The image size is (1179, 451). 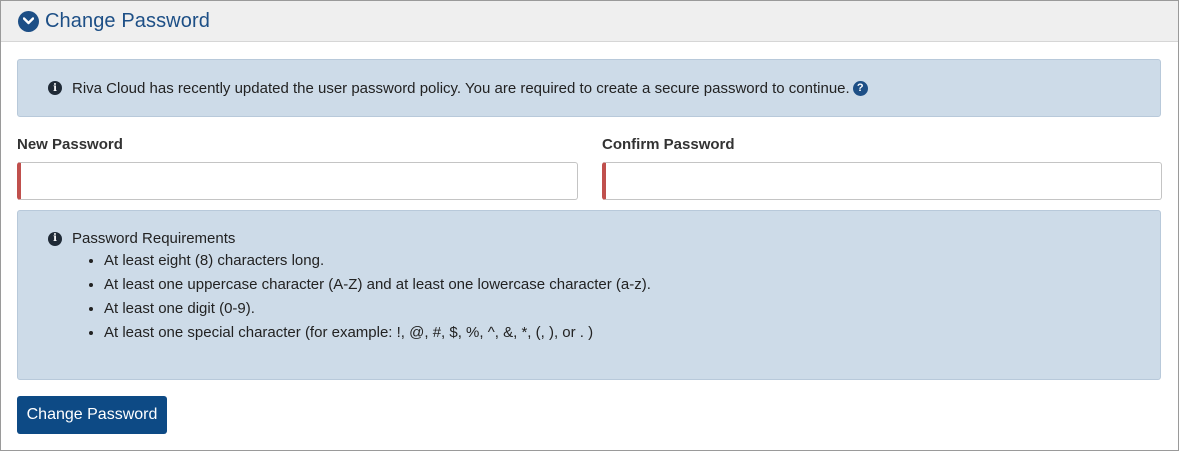 What do you see at coordinates (92, 415) in the screenshot?
I see `change-password-button: Change Password` at bounding box center [92, 415].